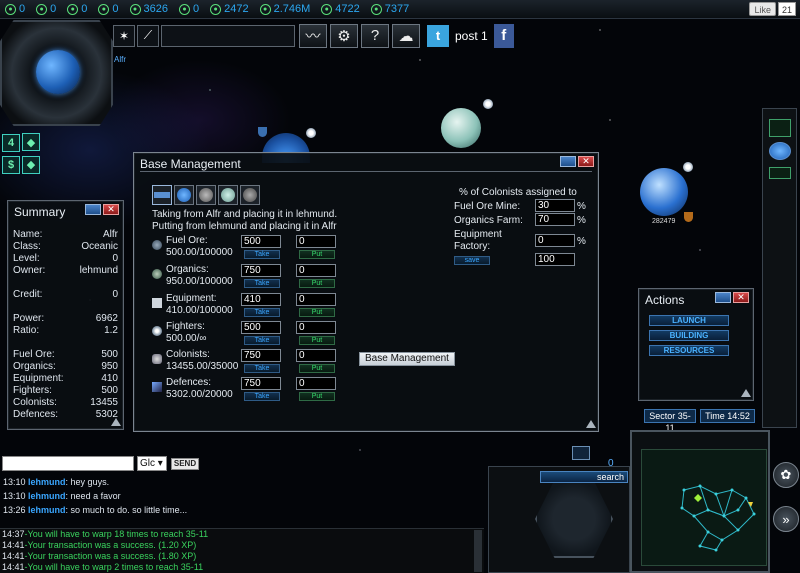 Image resolution: width=800 pixels, height=573 pixels. What do you see at coordinates (664, 221) in the screenshot?
I see `planet-label: 282479` at bounding box center [664, 221].